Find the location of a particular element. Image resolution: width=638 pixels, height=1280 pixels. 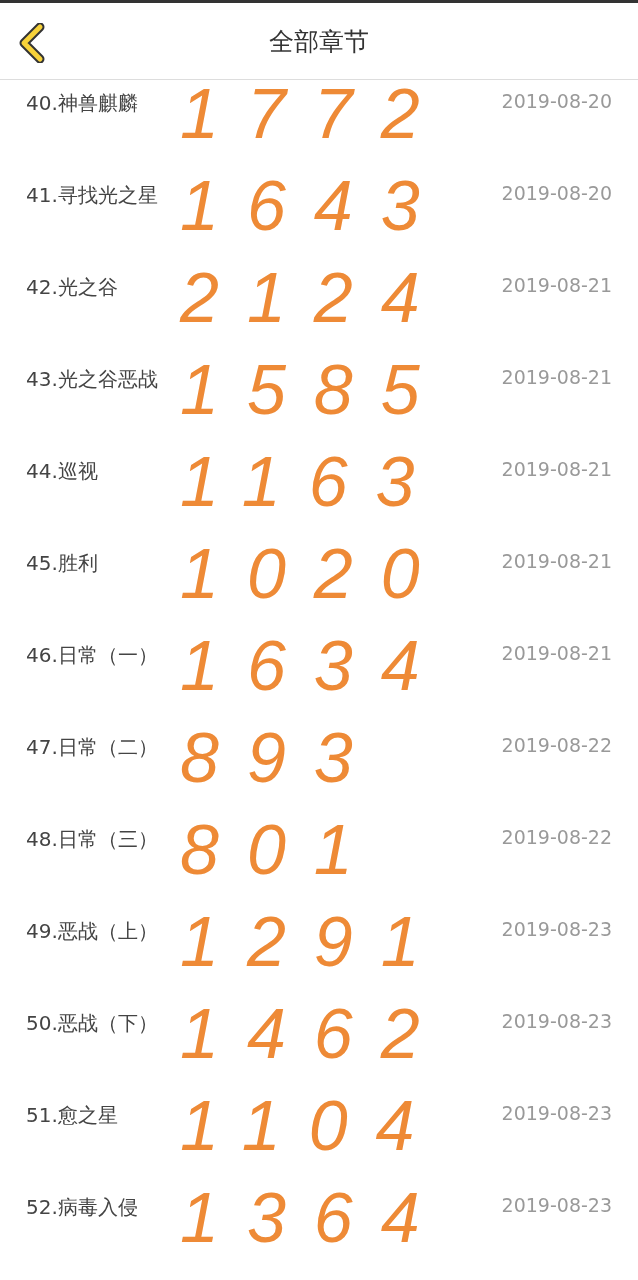

handwritten-number: 801 is located at coordinates (280, 850).